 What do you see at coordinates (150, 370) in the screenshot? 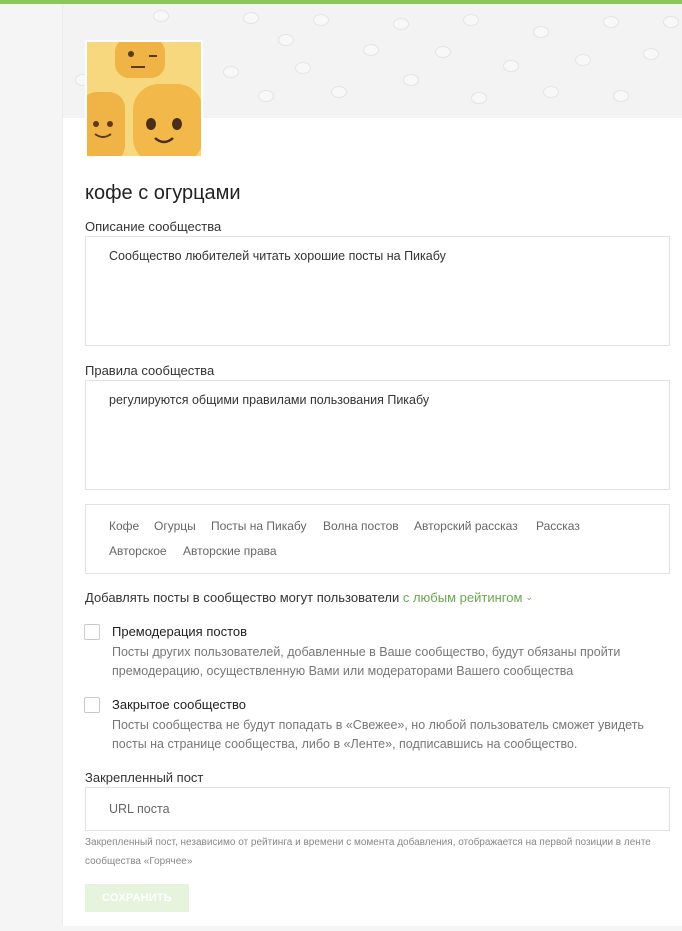
I see `rules-label: Правила сообщества` at bounding box center [150, 370].